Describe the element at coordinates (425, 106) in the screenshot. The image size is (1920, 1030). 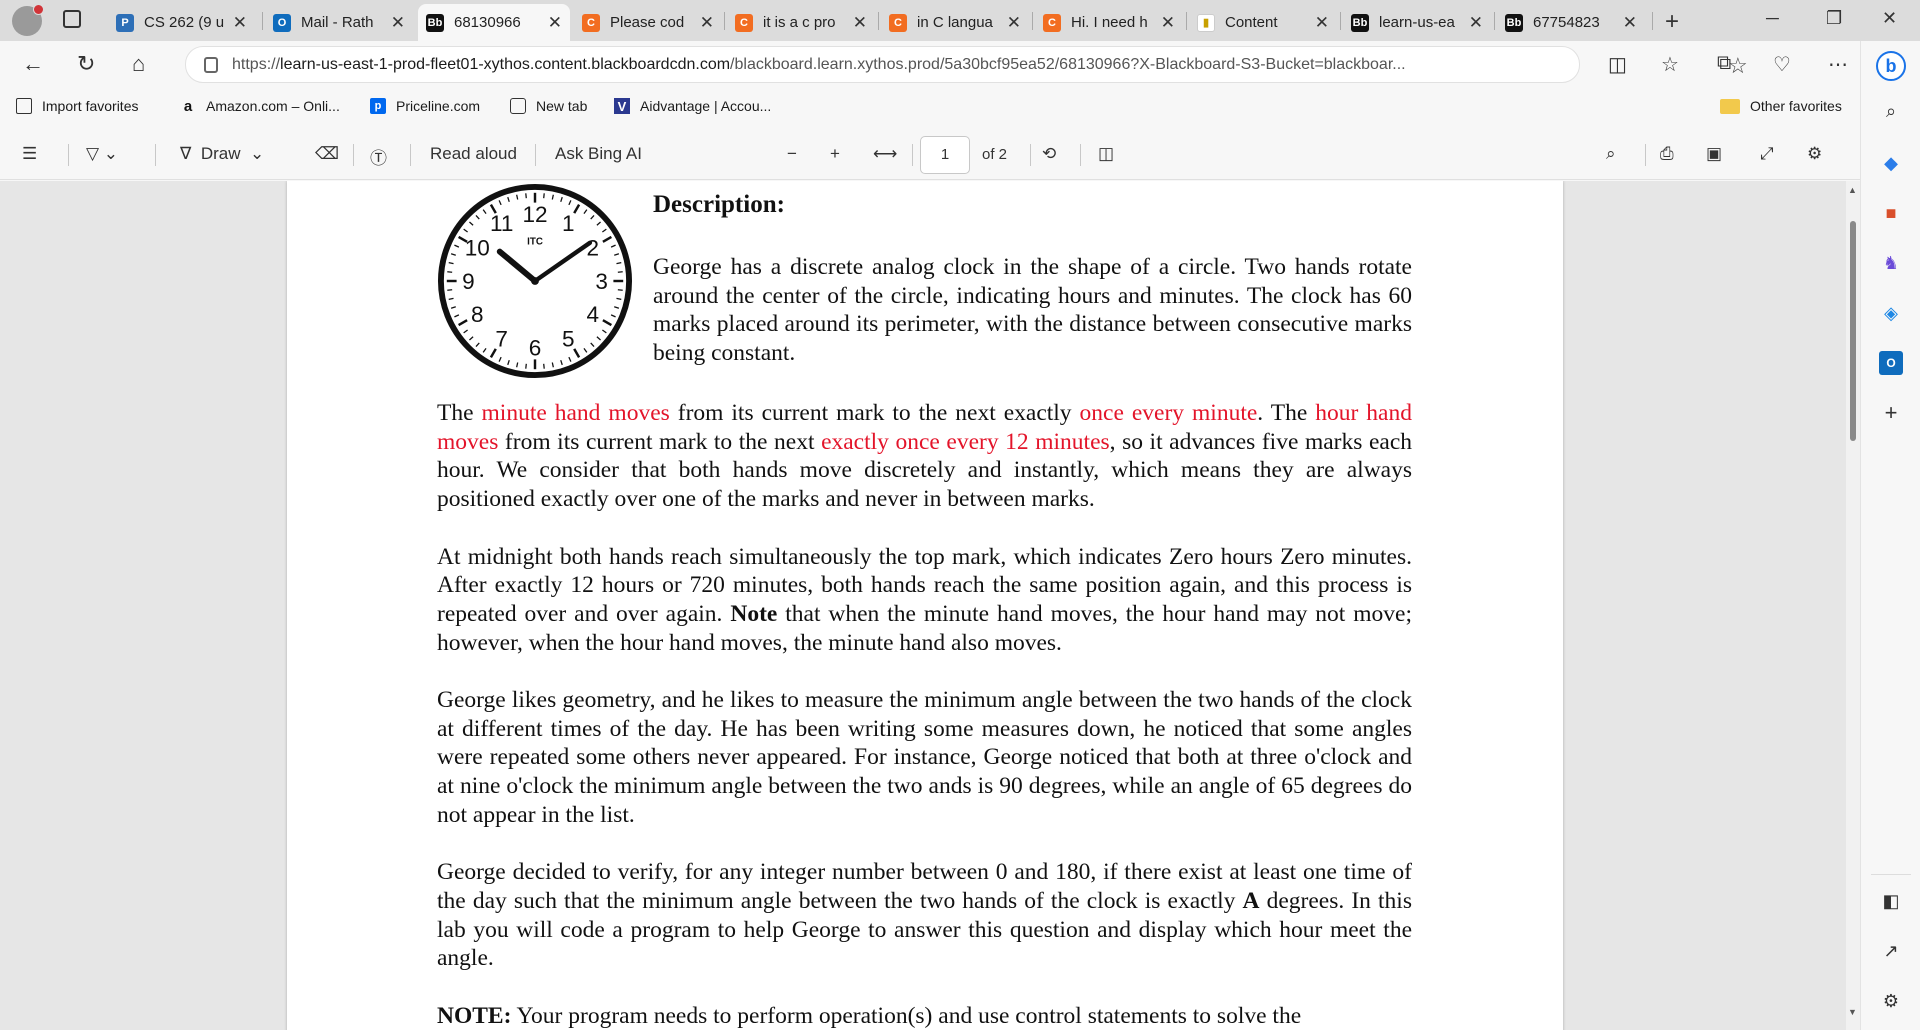
I see `favorite-priceline: p Priceline.com` at that location.